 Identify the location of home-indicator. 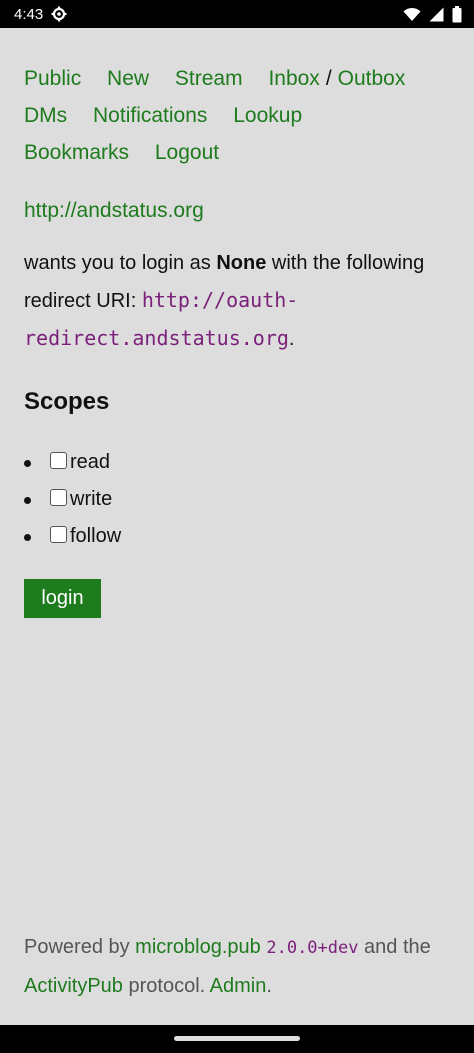
(237, 1038).